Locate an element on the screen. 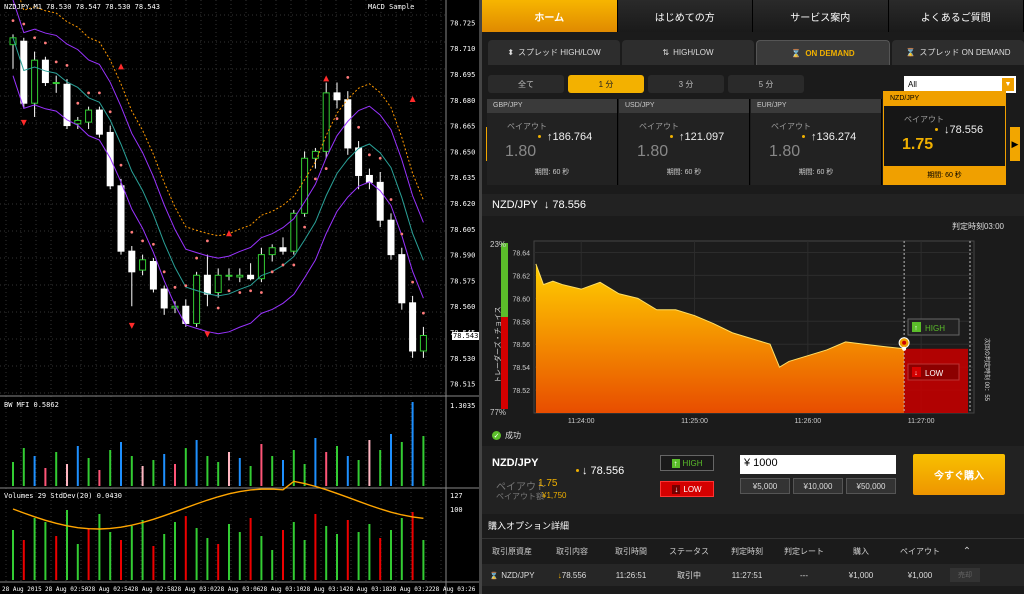 The height and width of the screenshot is (594, 1024). collapse-chevron-icon: ⌃ is located at coordinates (967, 551).